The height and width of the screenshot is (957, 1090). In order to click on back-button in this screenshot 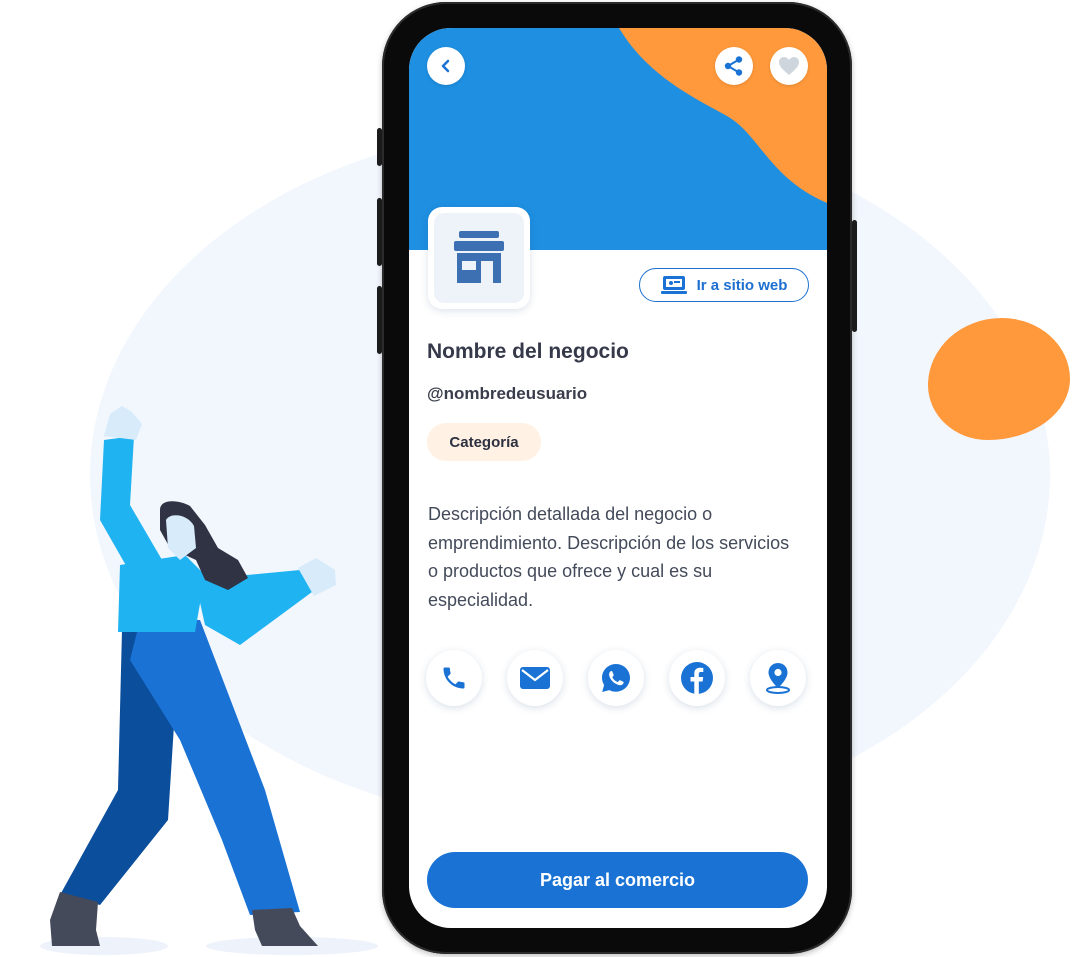, I will do `click(446, 66)`.